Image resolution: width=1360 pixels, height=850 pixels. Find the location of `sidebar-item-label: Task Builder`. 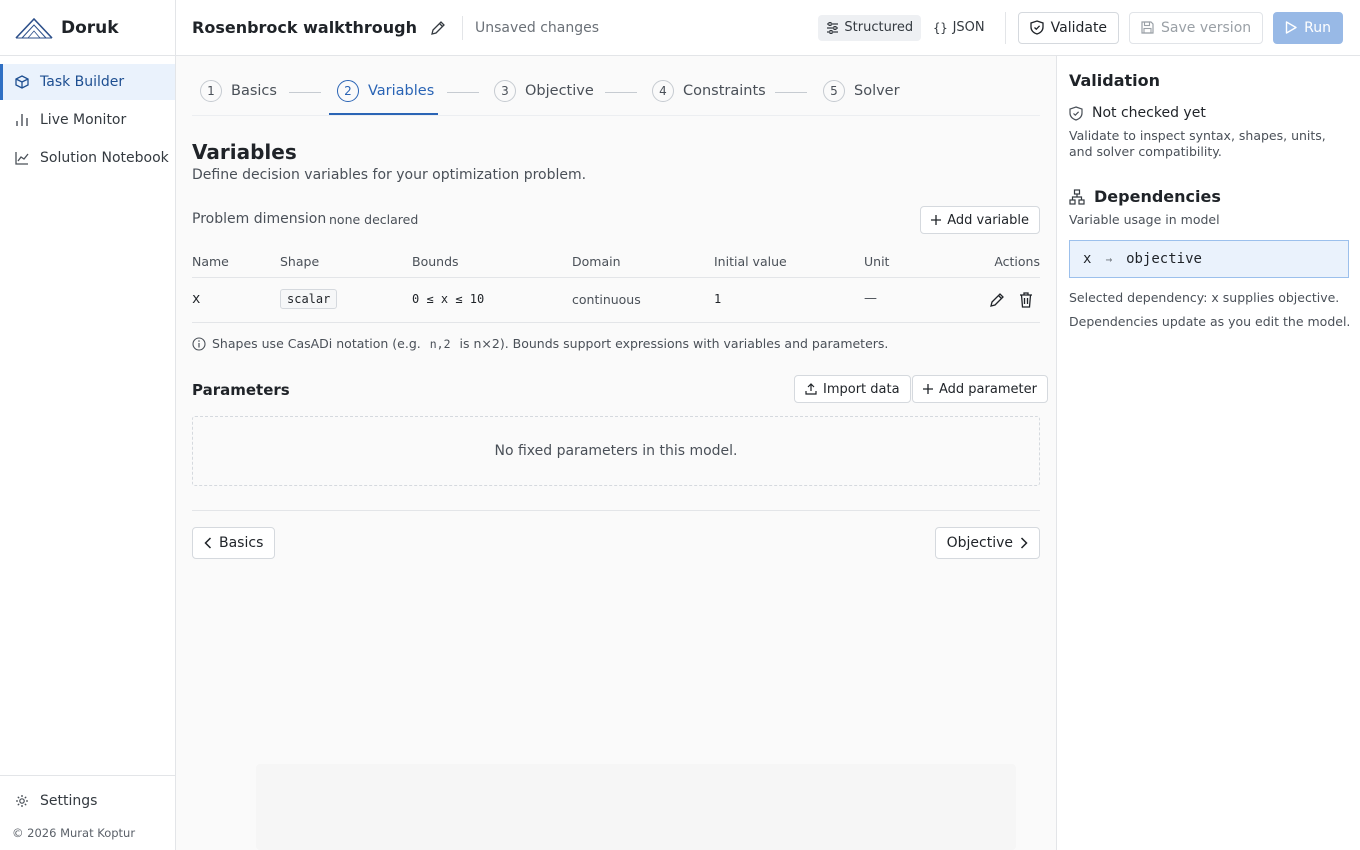

sidebar-item-label: Task Builder is located at coordinates (82, 82).